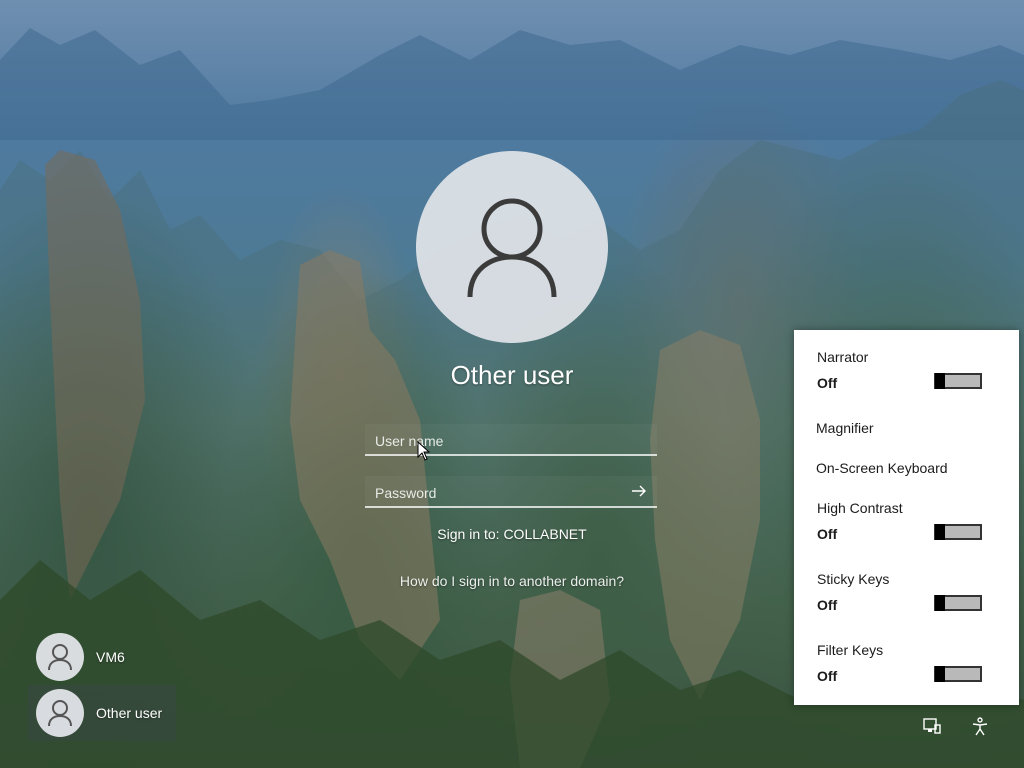 The image size is (1024, 768). I want to click on narrator-toggle, so click(958, 381).